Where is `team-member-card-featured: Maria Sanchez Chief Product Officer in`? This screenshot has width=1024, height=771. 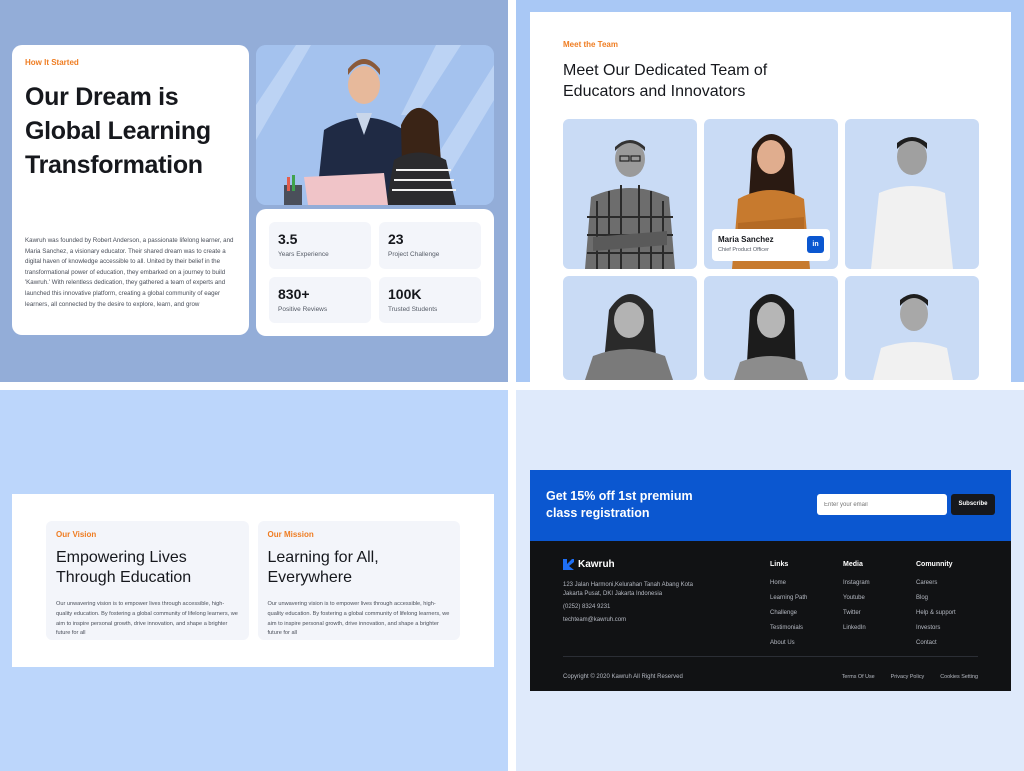 team-member-card-featured: Maria Sanchez Chief Product Officer in is located at coordinates (771, 194).